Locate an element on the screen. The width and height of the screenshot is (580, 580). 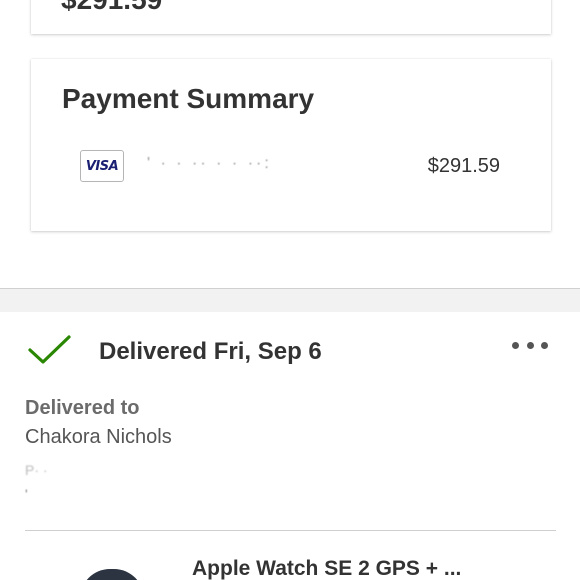
payment-amount: $291.59 is located at coordinates (463, 166).